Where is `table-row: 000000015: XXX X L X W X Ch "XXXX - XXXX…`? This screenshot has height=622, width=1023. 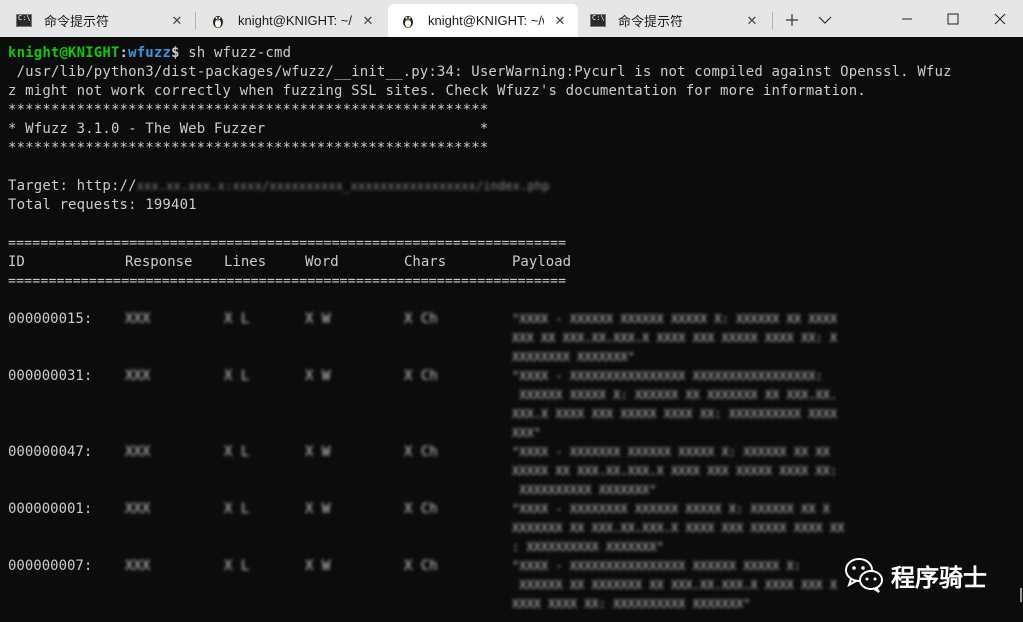 table-row: 000000015: XXX X L X W X Ch "XXXX - XXXX… is located at coordinates (511, 319).